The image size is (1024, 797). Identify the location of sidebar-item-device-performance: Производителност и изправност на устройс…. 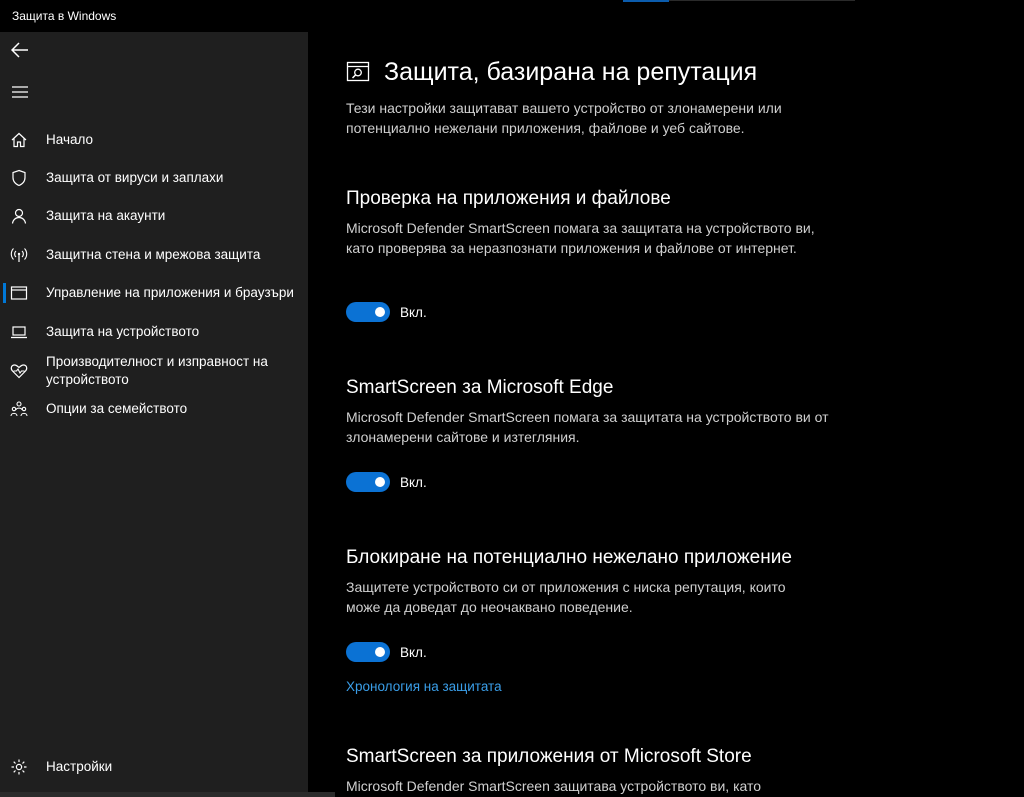
(154, 371).